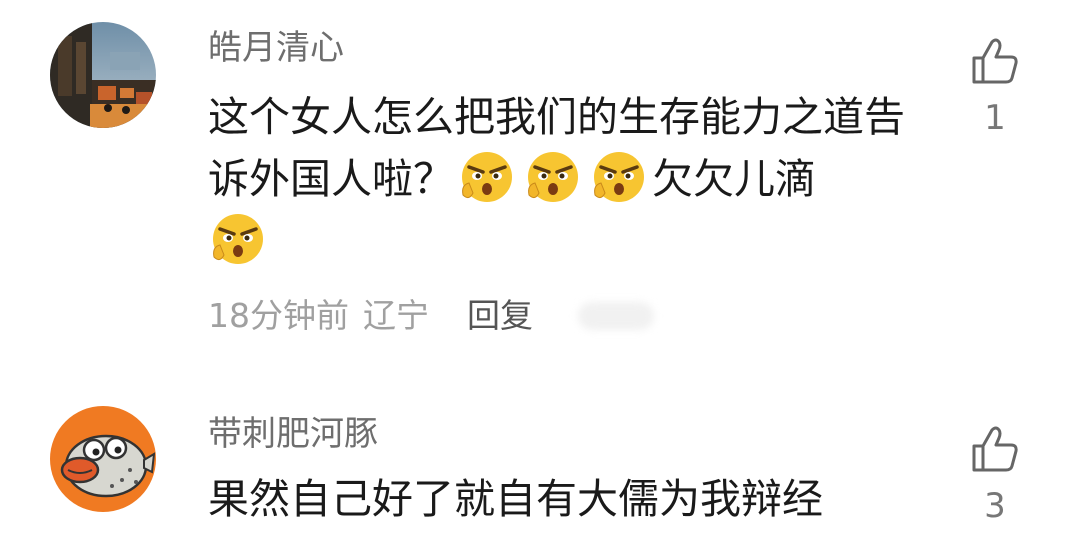 This screenshot has width=1080, height=538. I want to click on like-count: 3, so click(995, 506).